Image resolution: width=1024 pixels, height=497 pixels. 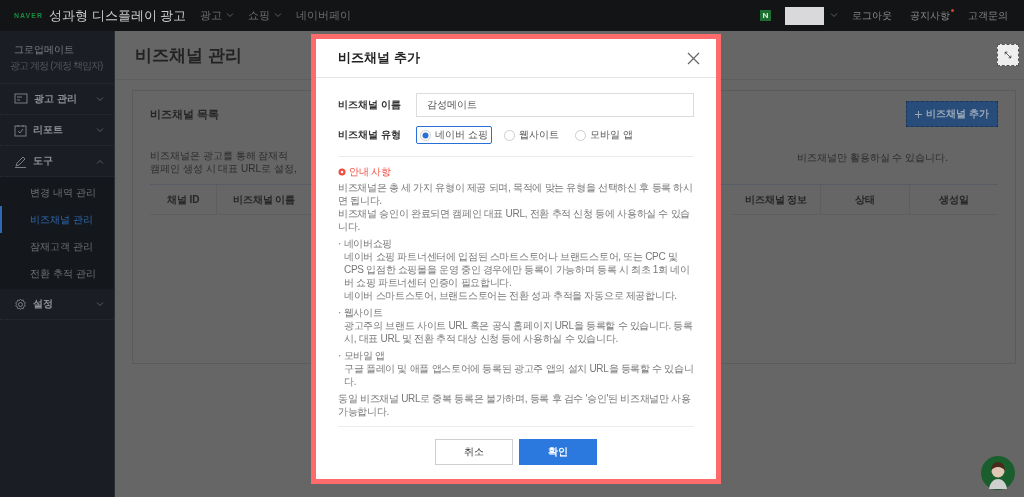 I want to click on header-link: 고객문의, so click(x=990, y=15).